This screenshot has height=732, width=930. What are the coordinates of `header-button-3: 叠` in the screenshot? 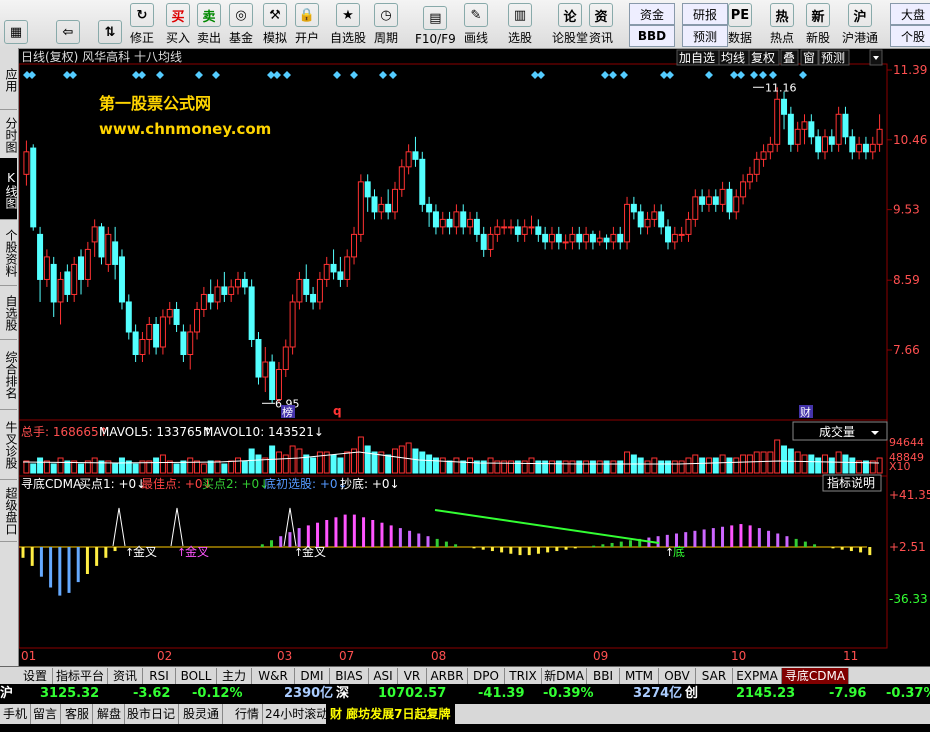 It's located at (789, 58).